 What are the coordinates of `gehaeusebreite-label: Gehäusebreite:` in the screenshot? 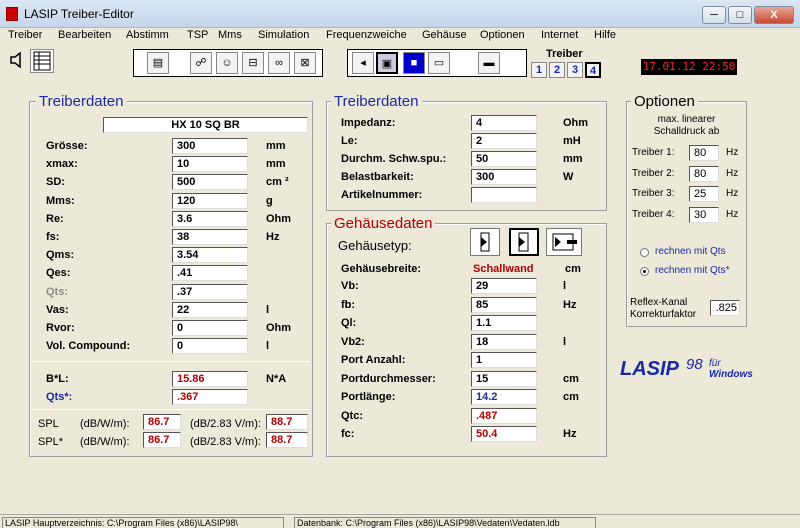 It's located at (381, 269).